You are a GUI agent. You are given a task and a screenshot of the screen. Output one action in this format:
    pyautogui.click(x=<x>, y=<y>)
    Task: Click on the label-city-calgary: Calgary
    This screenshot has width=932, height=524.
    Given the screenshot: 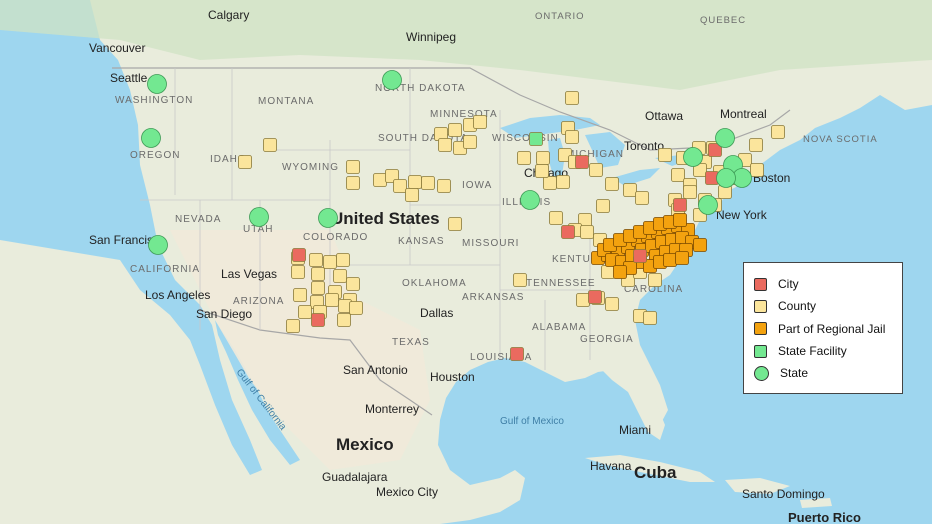 What is the action you would take?
    pyautogui.click(x=228, y=15)
    